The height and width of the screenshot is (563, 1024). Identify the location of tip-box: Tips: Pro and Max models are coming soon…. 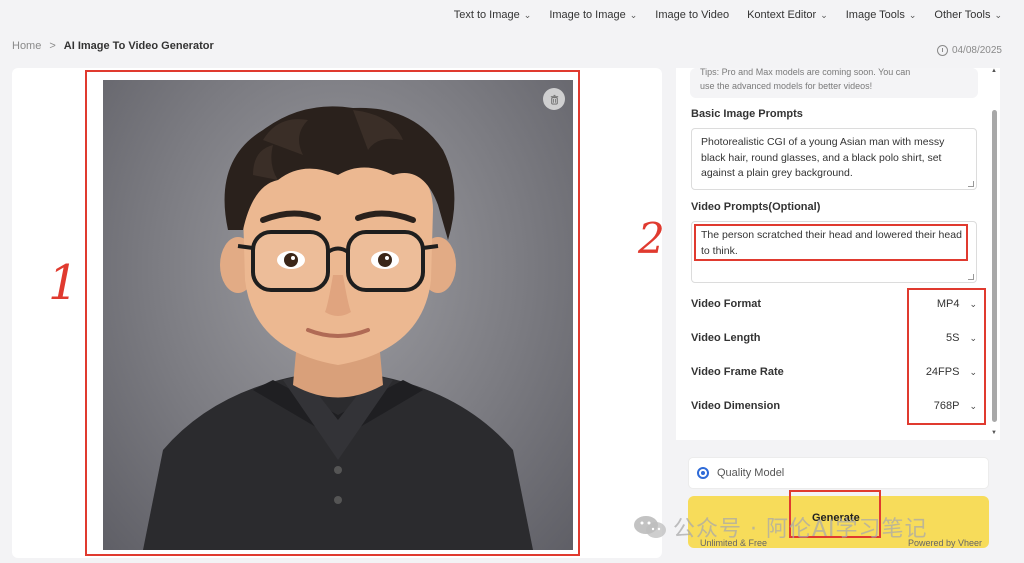
(834, 83).